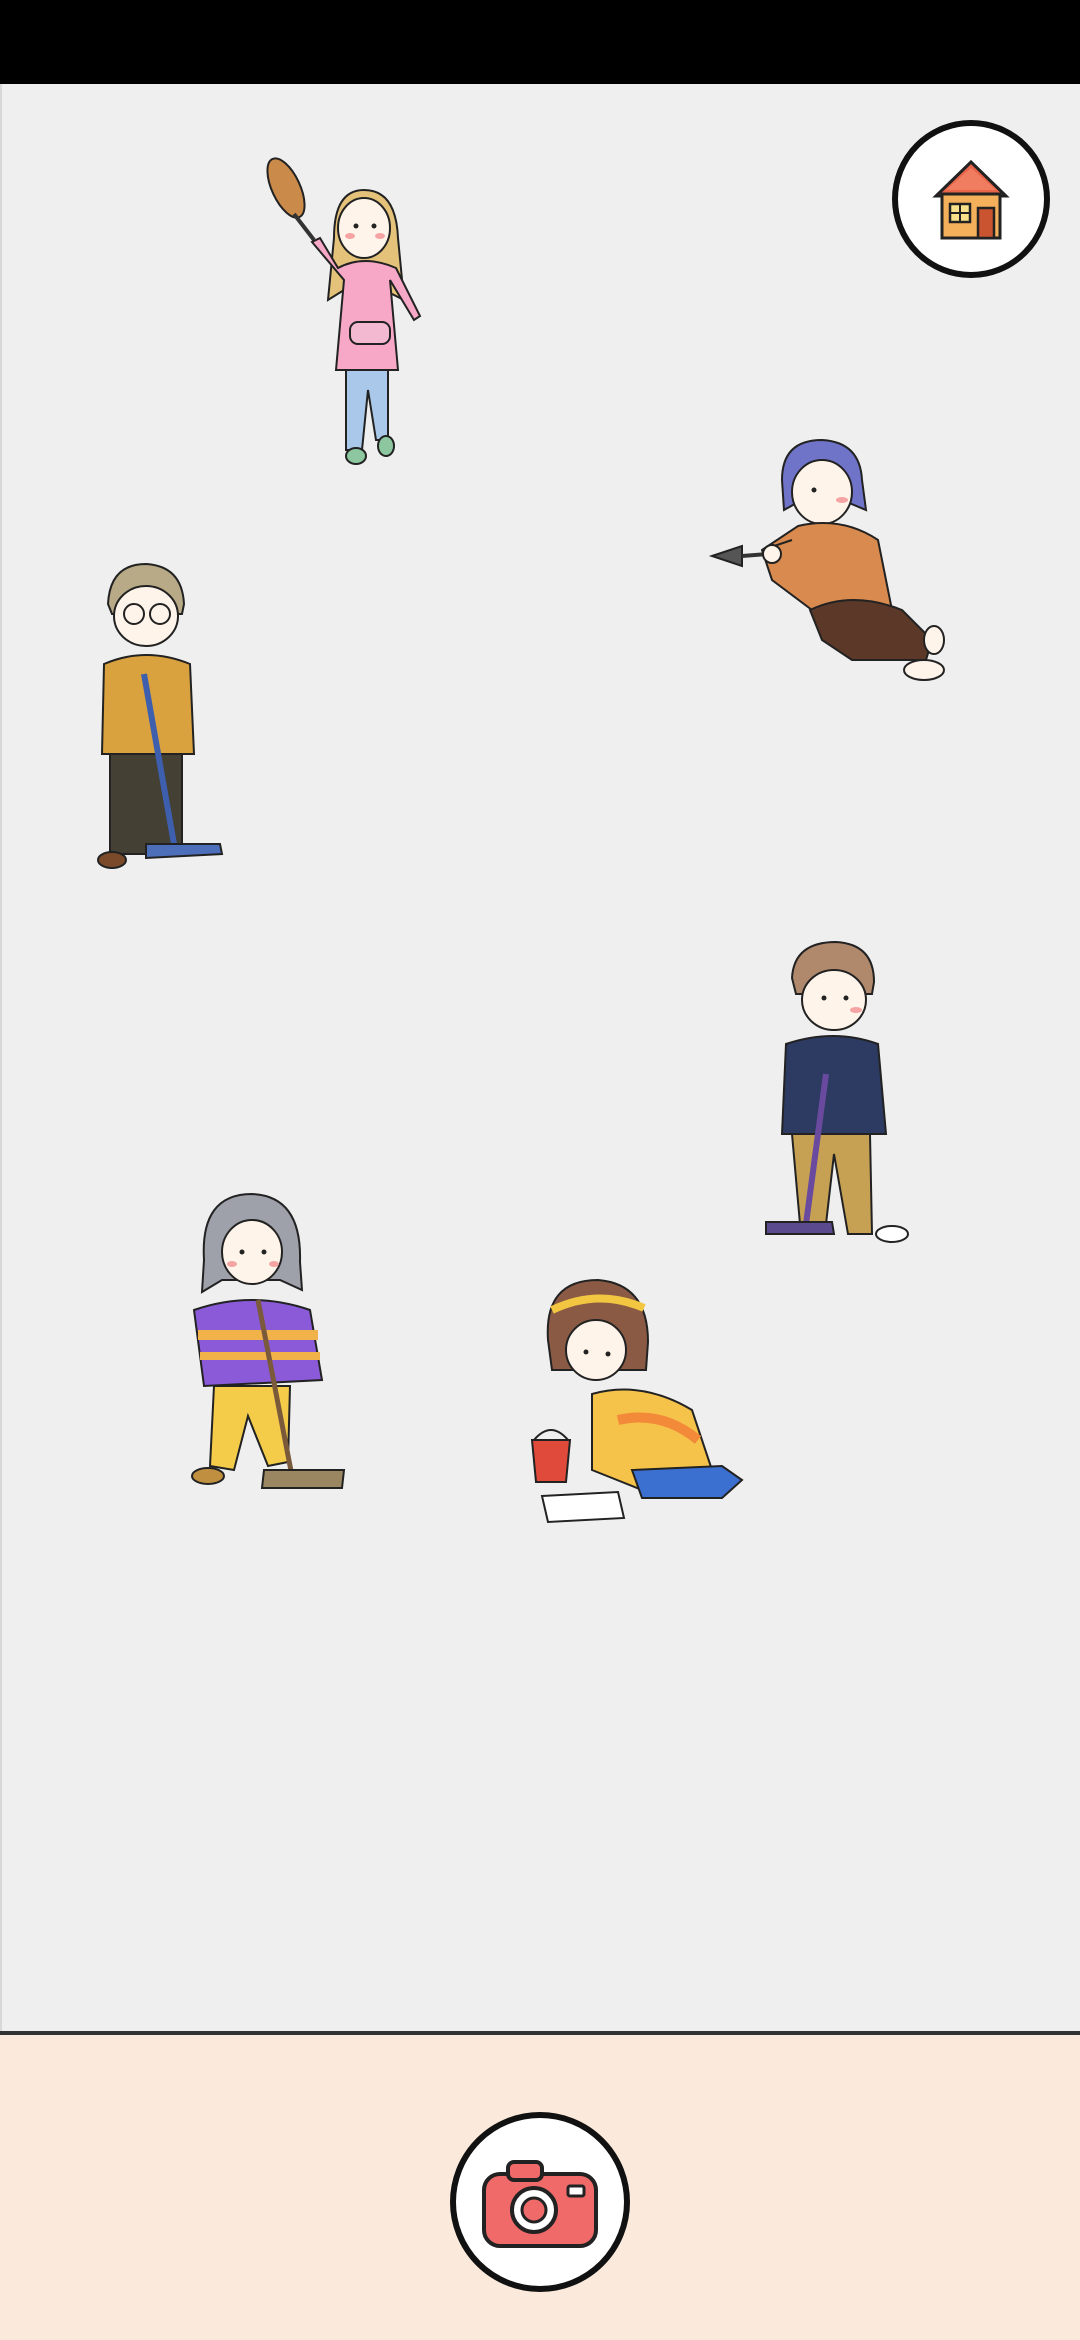 This screenshot has width=1080, height=2340. What do you see at coordinates (832, 570) in the screenshot?
I see `character-plaid-shirt-boy` at bounding box center [832, 570].